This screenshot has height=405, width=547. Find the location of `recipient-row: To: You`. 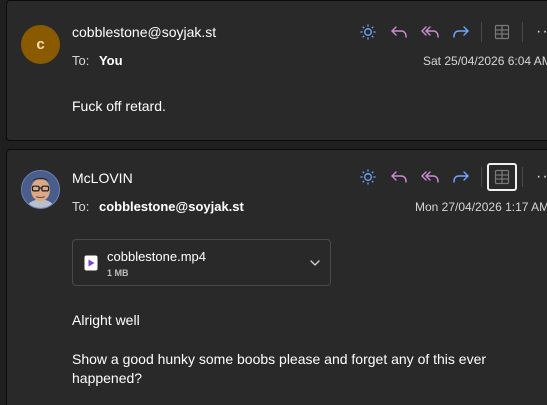

recipient-row: To: You is located at coordinates (97, 60).